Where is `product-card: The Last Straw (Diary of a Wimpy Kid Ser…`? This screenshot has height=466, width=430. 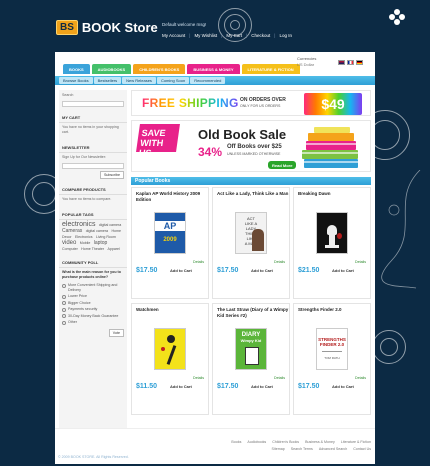 product-card: The Last Straw (Diary of a Wimpy Kid Ser… is located at coordinates (251, 359).